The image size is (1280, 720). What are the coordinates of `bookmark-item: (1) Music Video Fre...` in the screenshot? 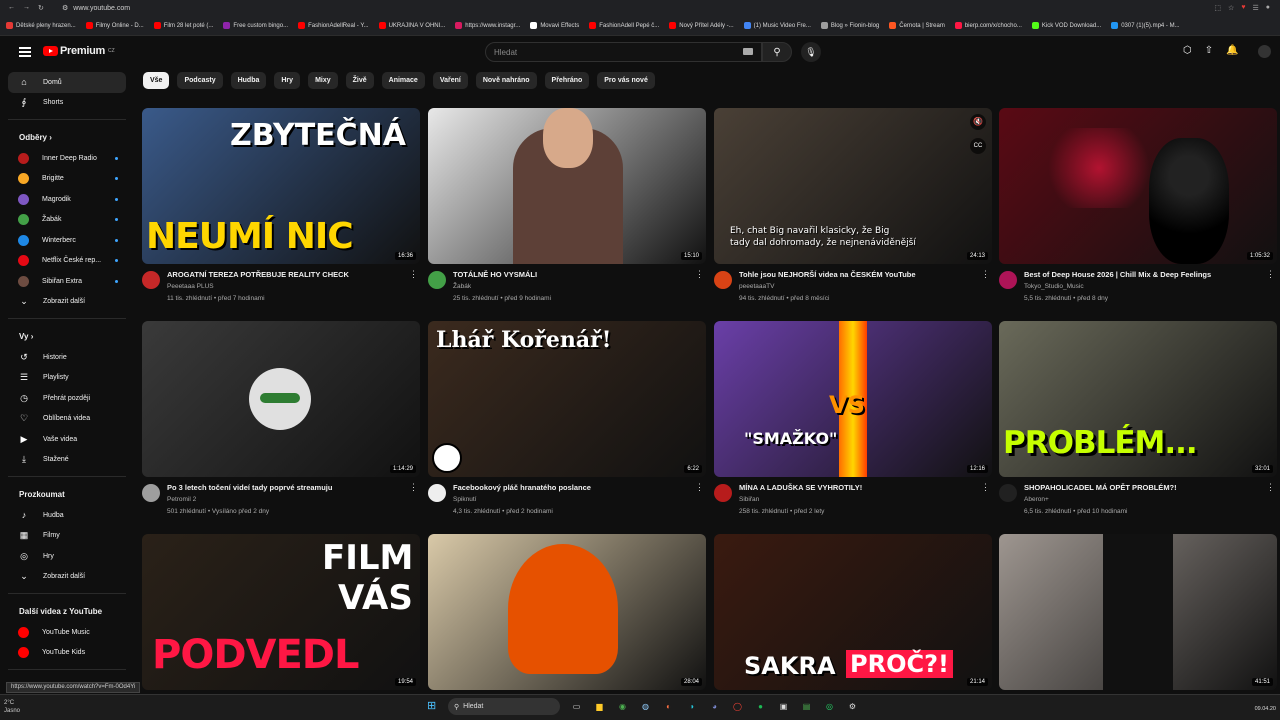 It's located at (777, 25).